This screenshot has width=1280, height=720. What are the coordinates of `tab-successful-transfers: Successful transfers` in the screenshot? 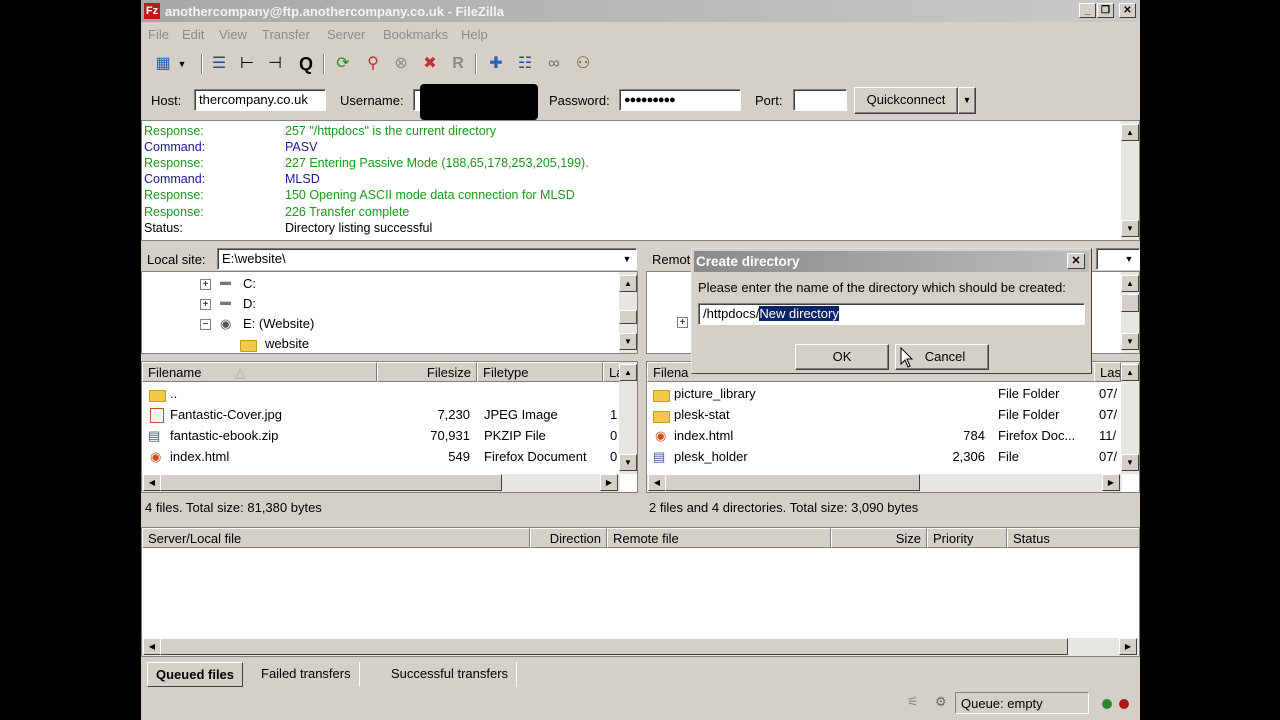 It's located at (450, 674).